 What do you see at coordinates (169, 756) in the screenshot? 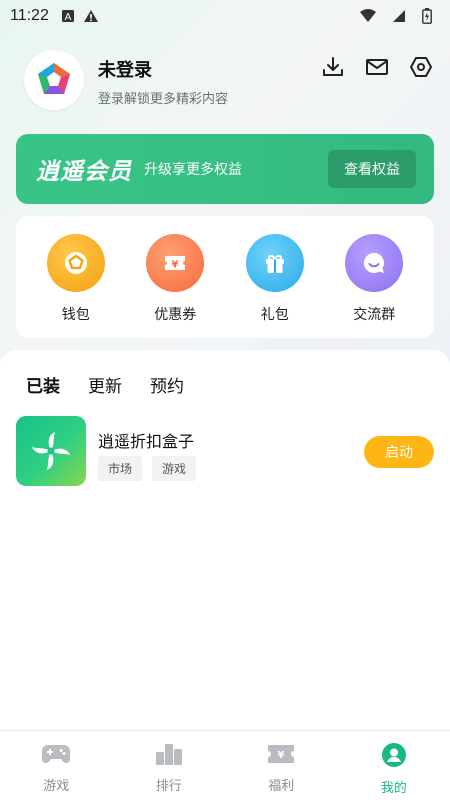
I see `ranking-icon` at bounding box center [169, 756].